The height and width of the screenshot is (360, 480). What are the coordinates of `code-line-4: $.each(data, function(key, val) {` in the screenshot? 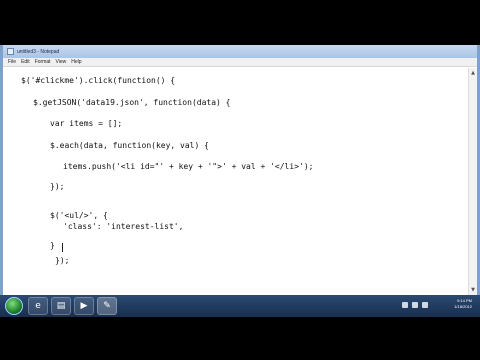 It's located at (129, 145).